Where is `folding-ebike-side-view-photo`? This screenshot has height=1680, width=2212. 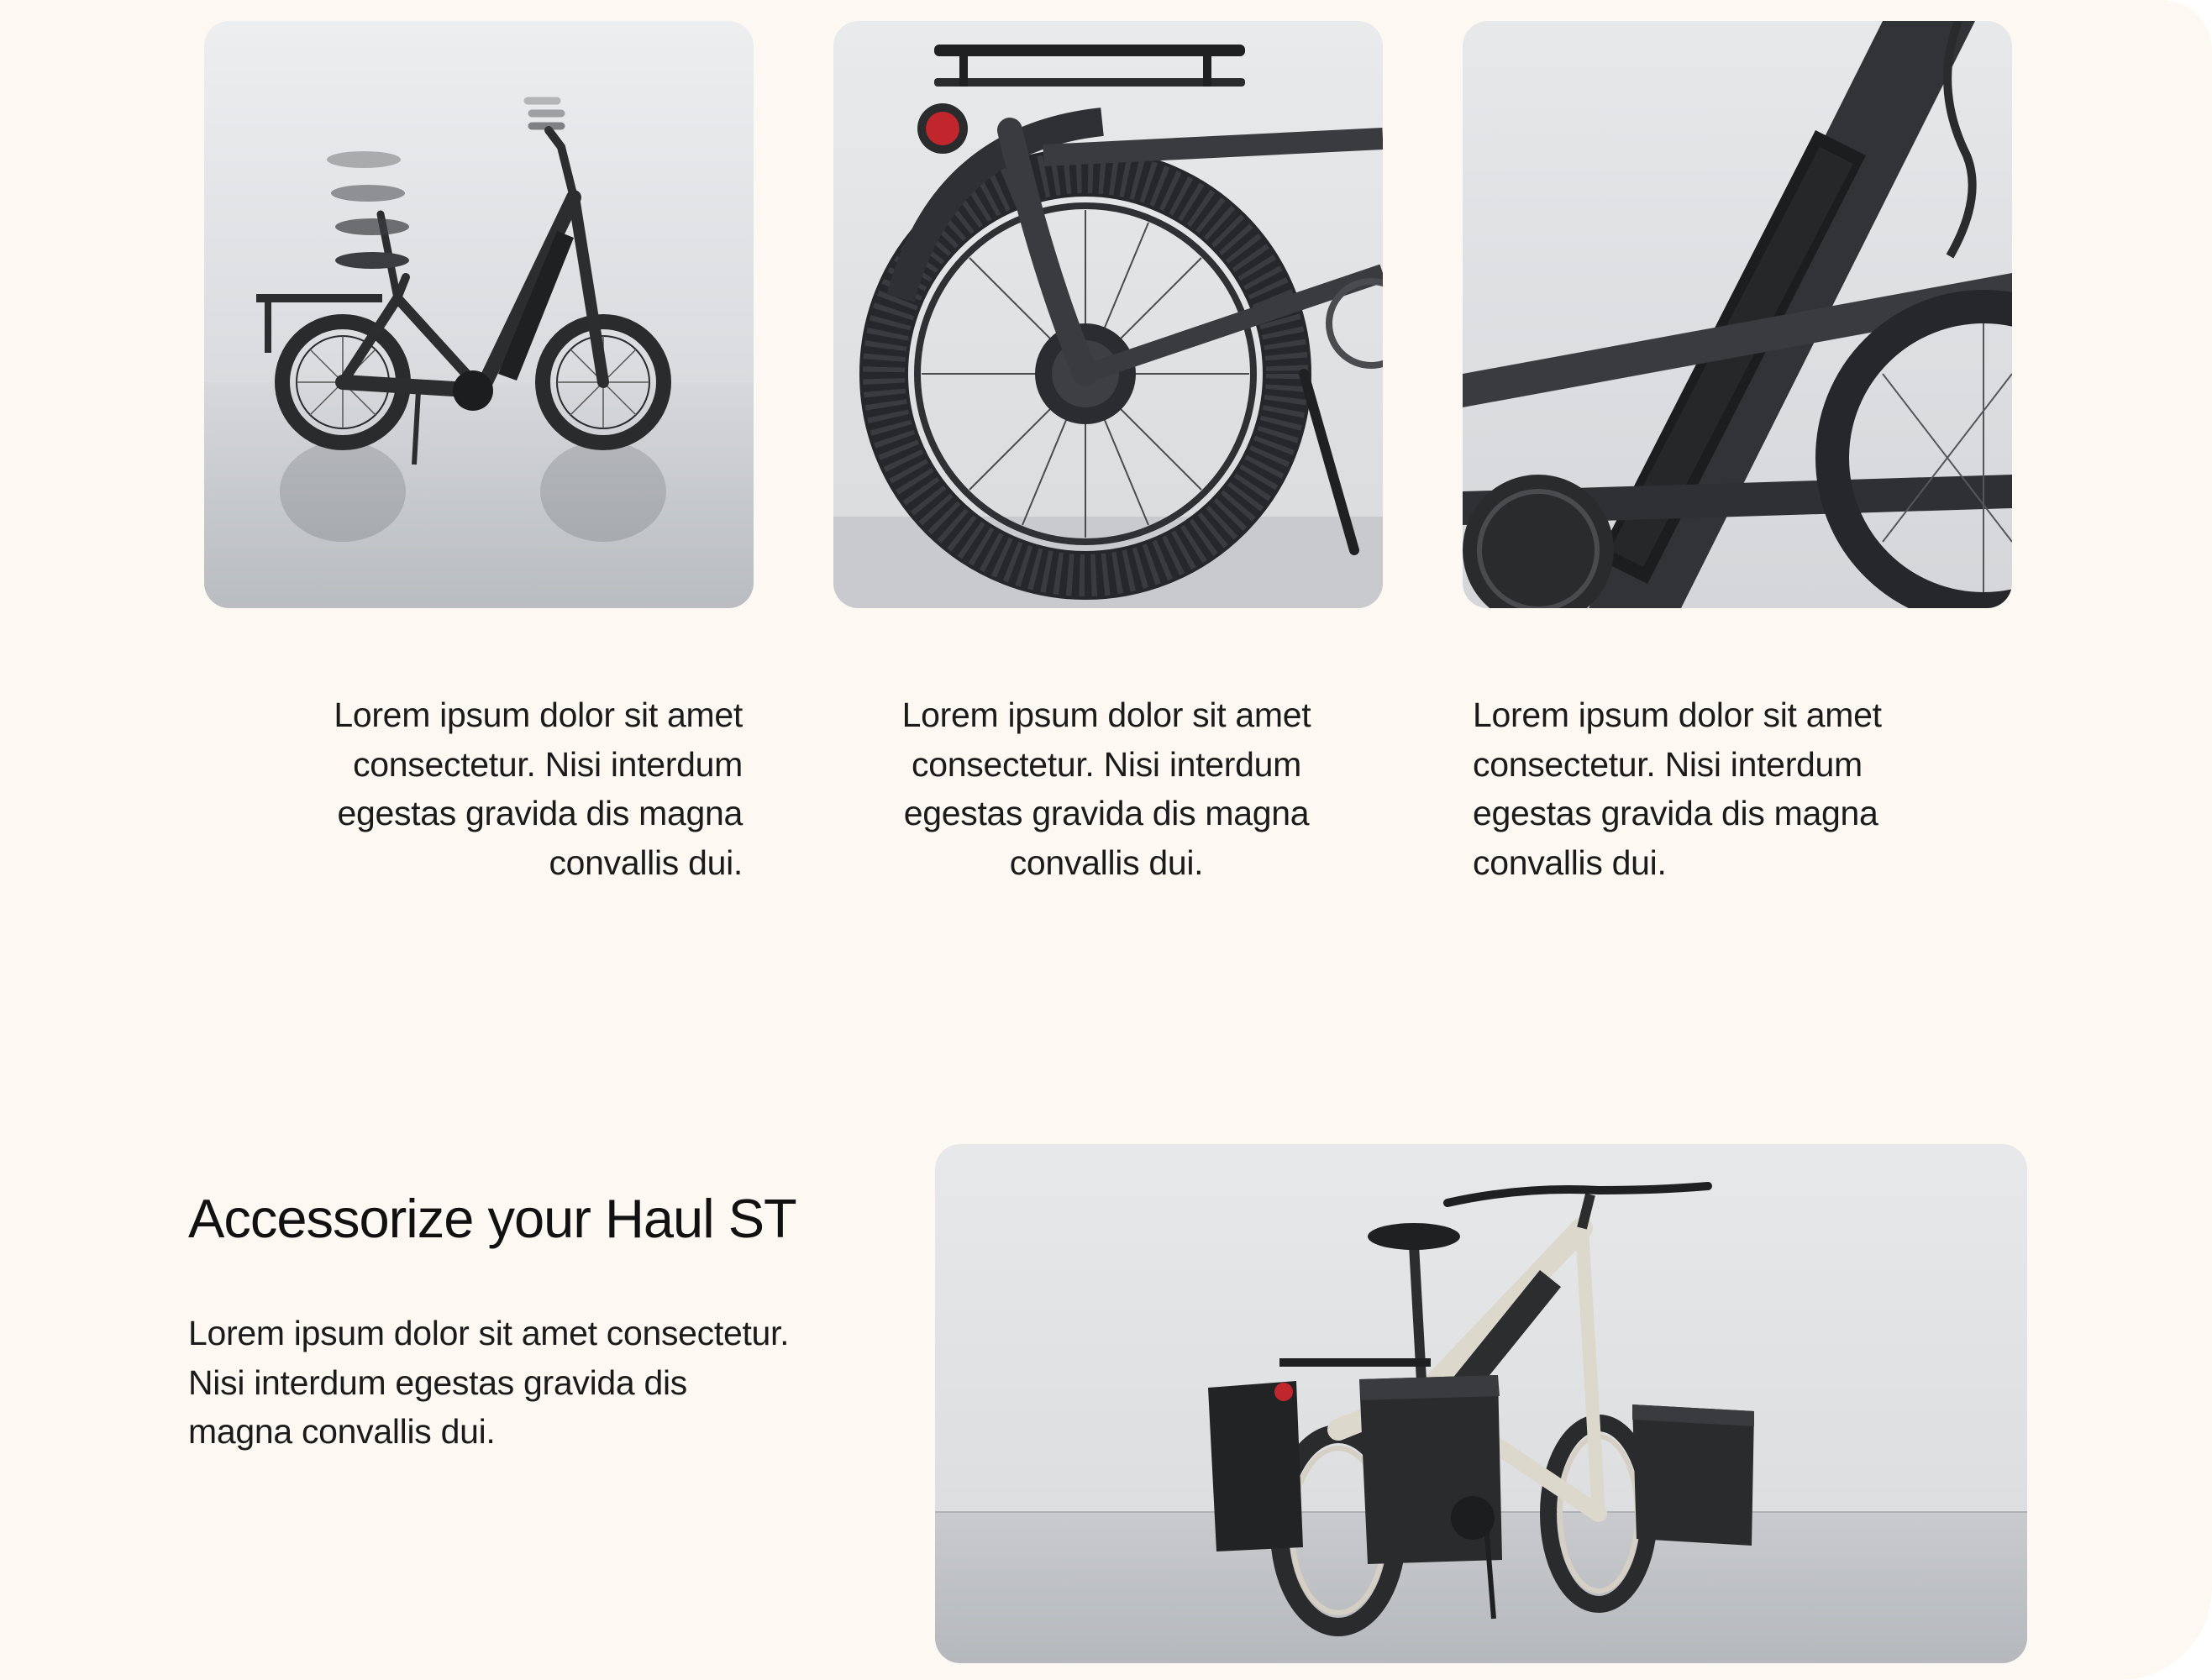 folding-ebike-side-view-photo is located at coordinates (479, 314).